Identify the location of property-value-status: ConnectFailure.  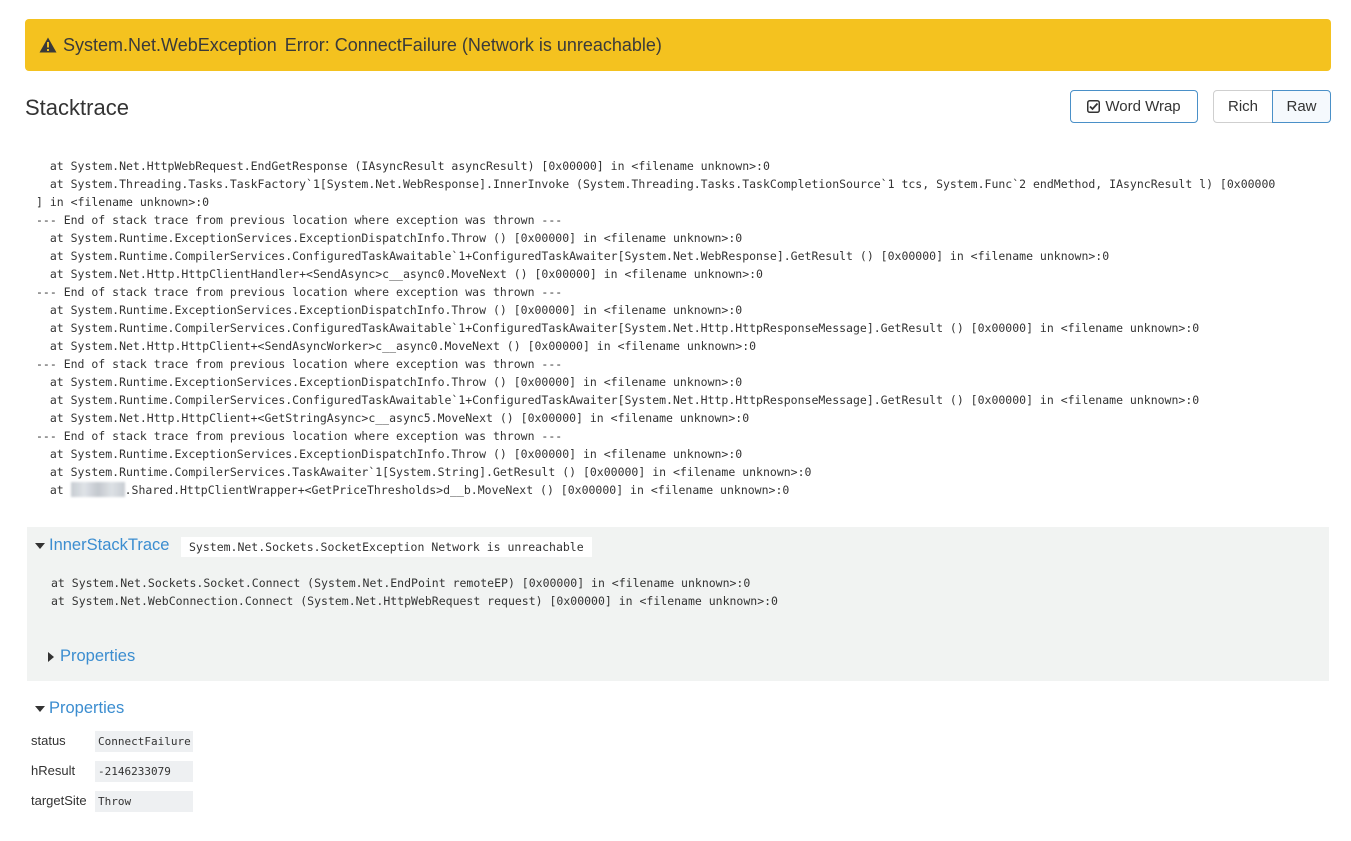
(144, 741).